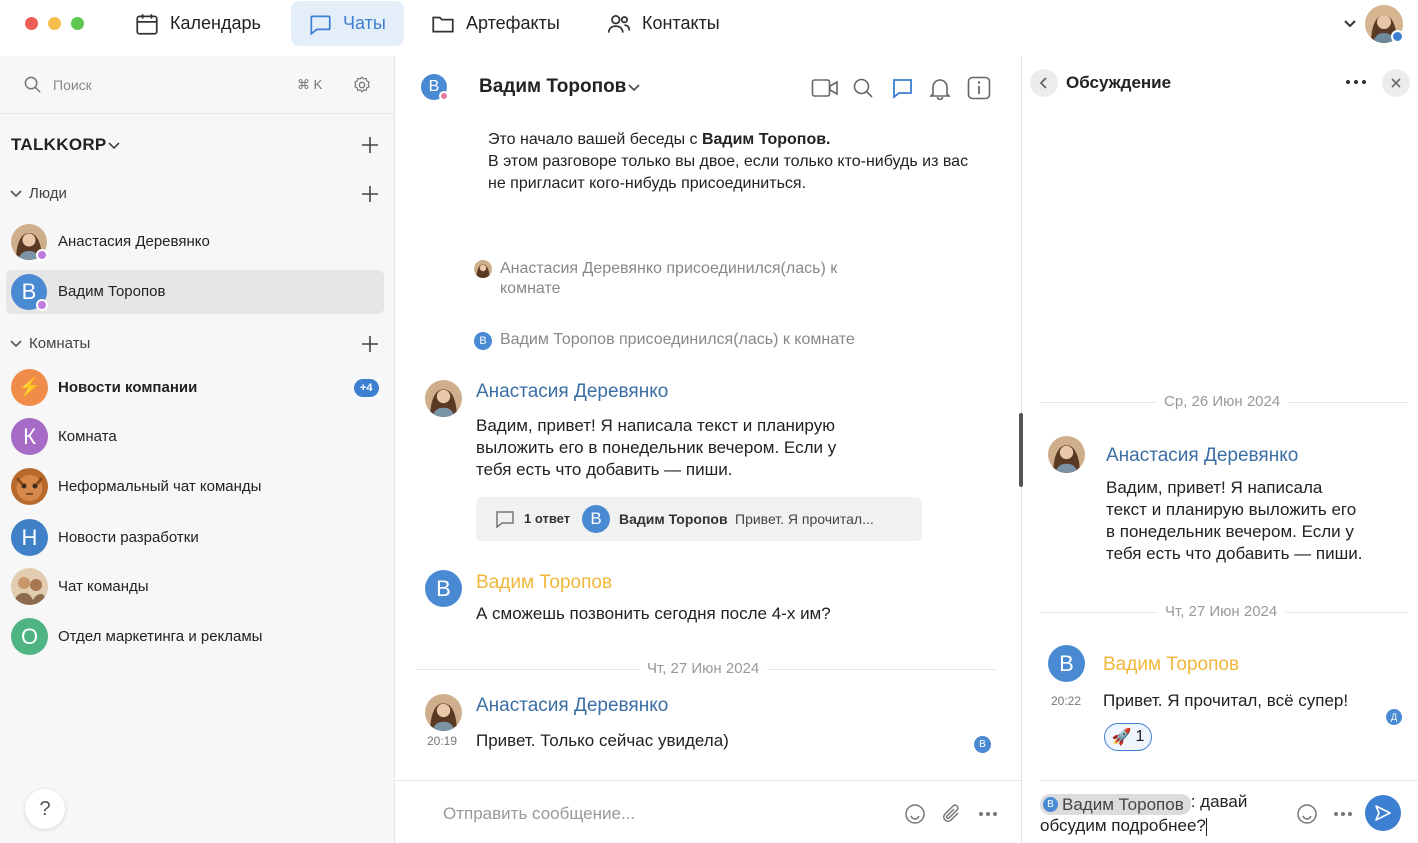 This screenshot has height=843, width=1418. Describe the element at coordinates (103, 586) in the screenshot. I see `sidebar-item-label: Чат команды` at that location.